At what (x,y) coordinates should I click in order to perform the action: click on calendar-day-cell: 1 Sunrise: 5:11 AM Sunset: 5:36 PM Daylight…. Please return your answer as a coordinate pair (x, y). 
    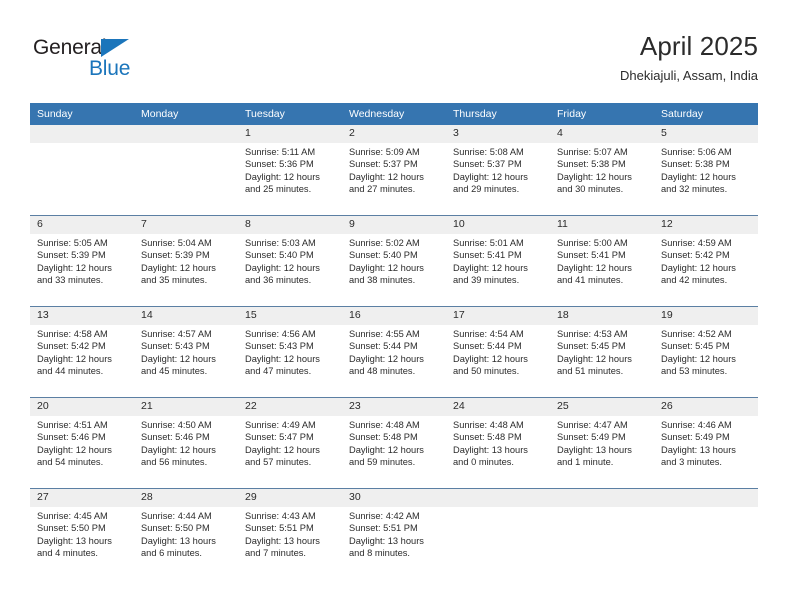
    Looking at the image, I should click on (290, 170).